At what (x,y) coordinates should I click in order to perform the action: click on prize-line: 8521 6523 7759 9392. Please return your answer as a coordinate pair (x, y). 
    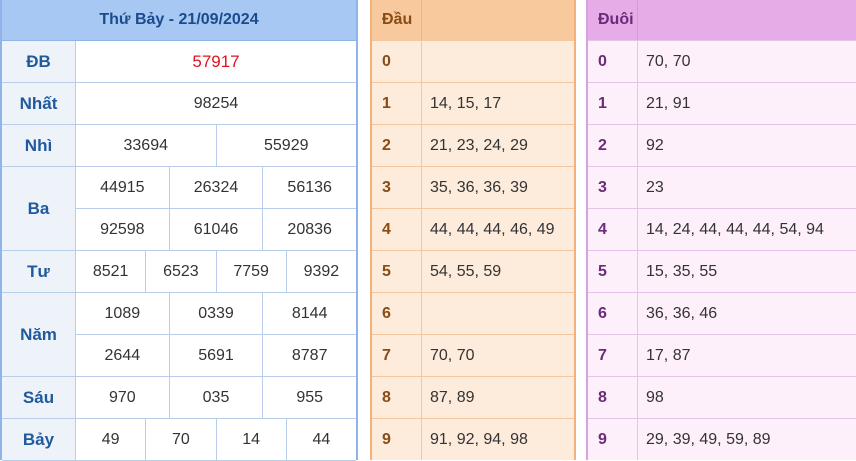
    Looking at the image, I should click on (216, 271).